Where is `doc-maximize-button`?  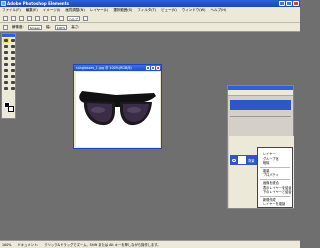
doc-maximize-button is located at coordinates (153, 68).